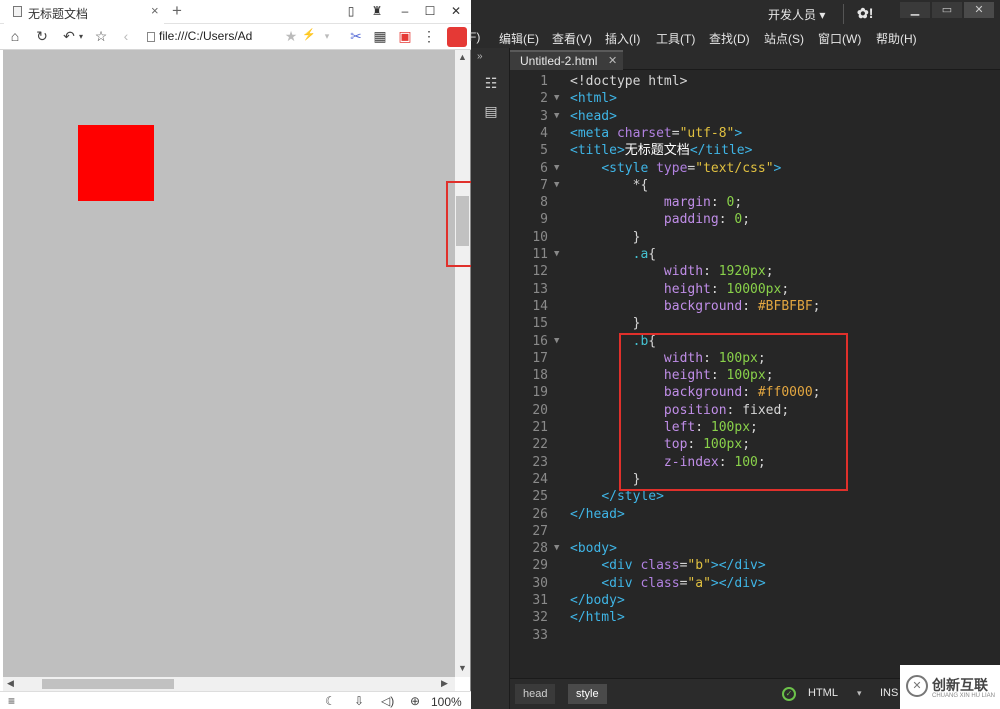 This screenshot has width=1000, height=709. Describe the element at coordinates (859, 693) in the screenshot. I see `document-type-dropdown-icon: ▾` at that location.